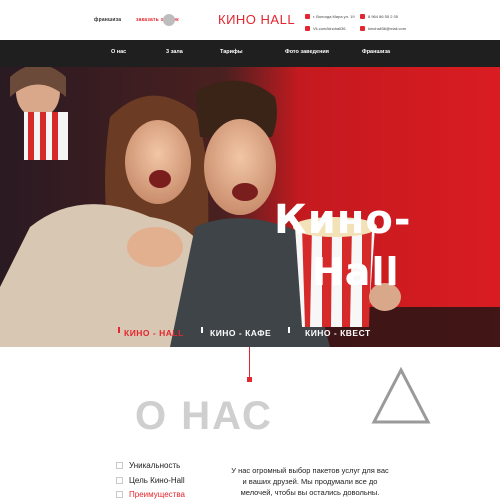  Describe the element at coordinates (387, 28) in the screenshot. I see `email-text: kinohall36@mail.com` at that location.